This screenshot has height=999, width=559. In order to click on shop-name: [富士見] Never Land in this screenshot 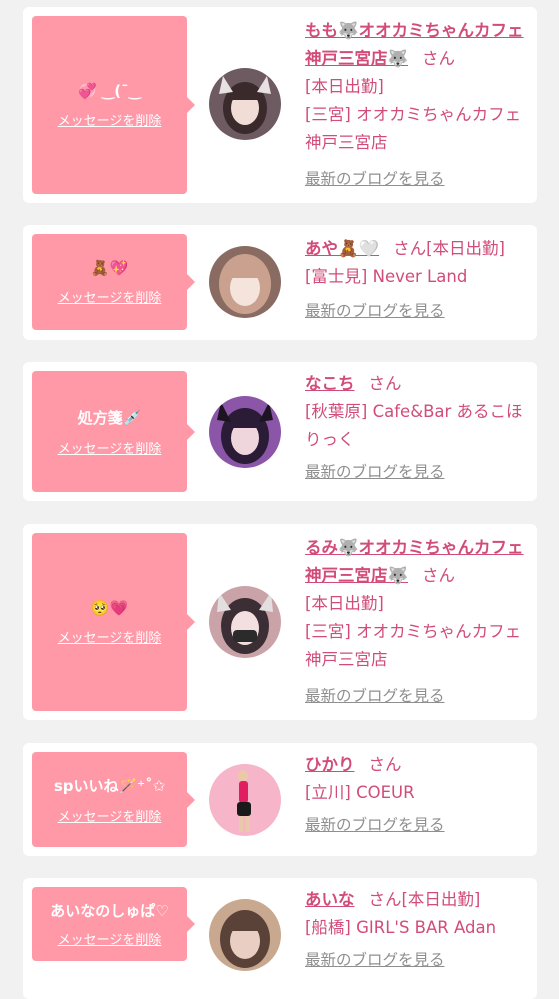, I will do `click(386, 276)`.